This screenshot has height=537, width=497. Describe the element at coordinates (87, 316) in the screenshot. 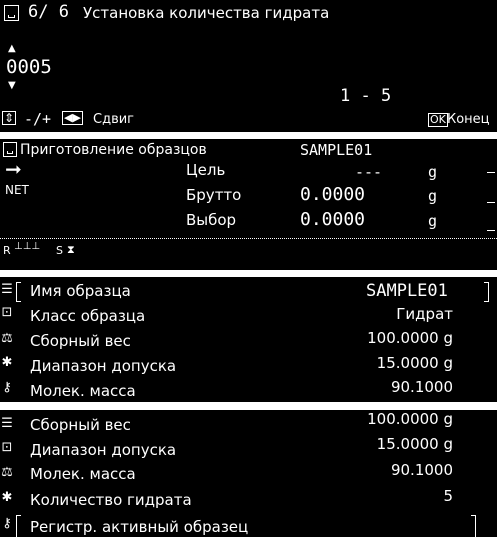

I see `sample-class-label: Класс образца` at that location.